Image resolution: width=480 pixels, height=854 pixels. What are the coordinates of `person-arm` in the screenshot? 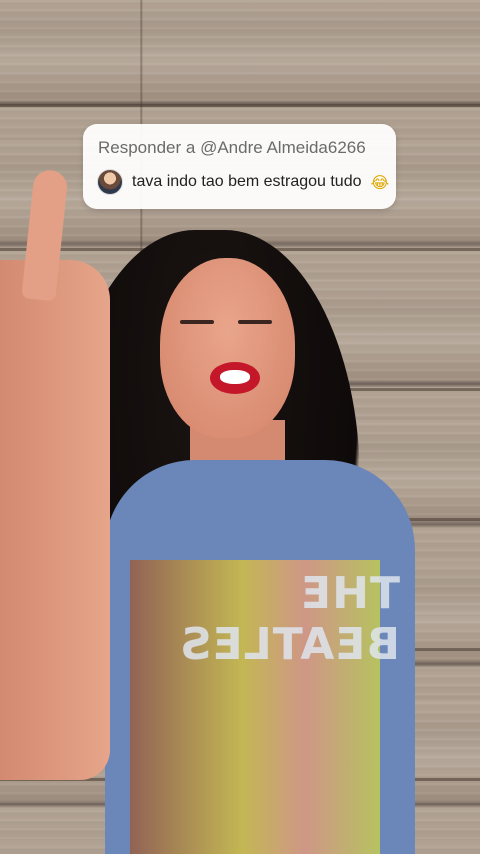 It's located at (55, 520).